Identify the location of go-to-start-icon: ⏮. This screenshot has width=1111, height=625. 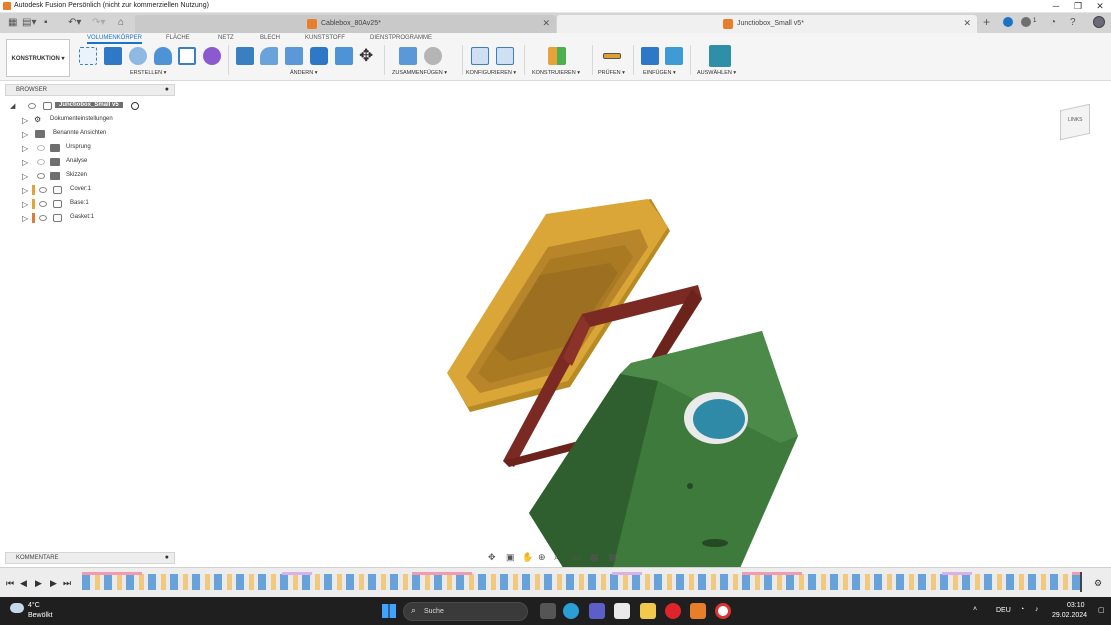
(10, 583).